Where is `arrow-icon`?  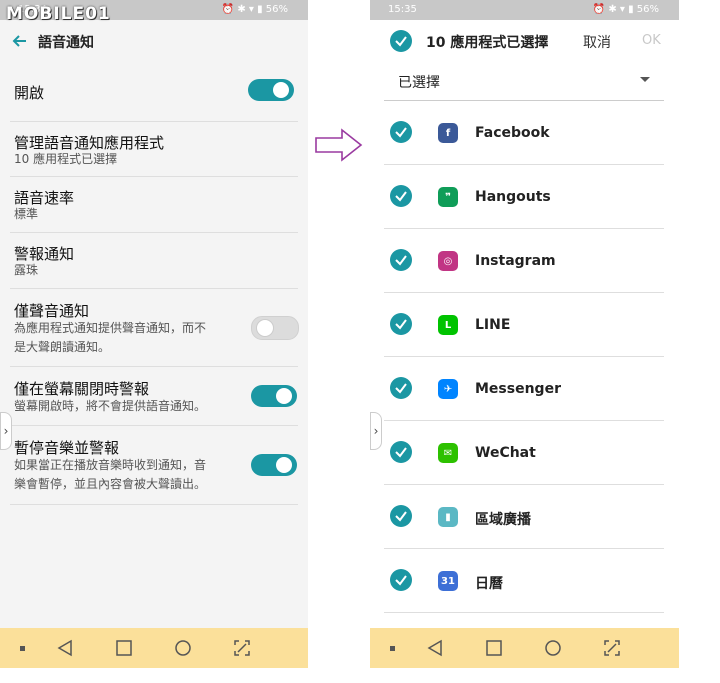
arrow-icon is located at coordinates (339, 145).